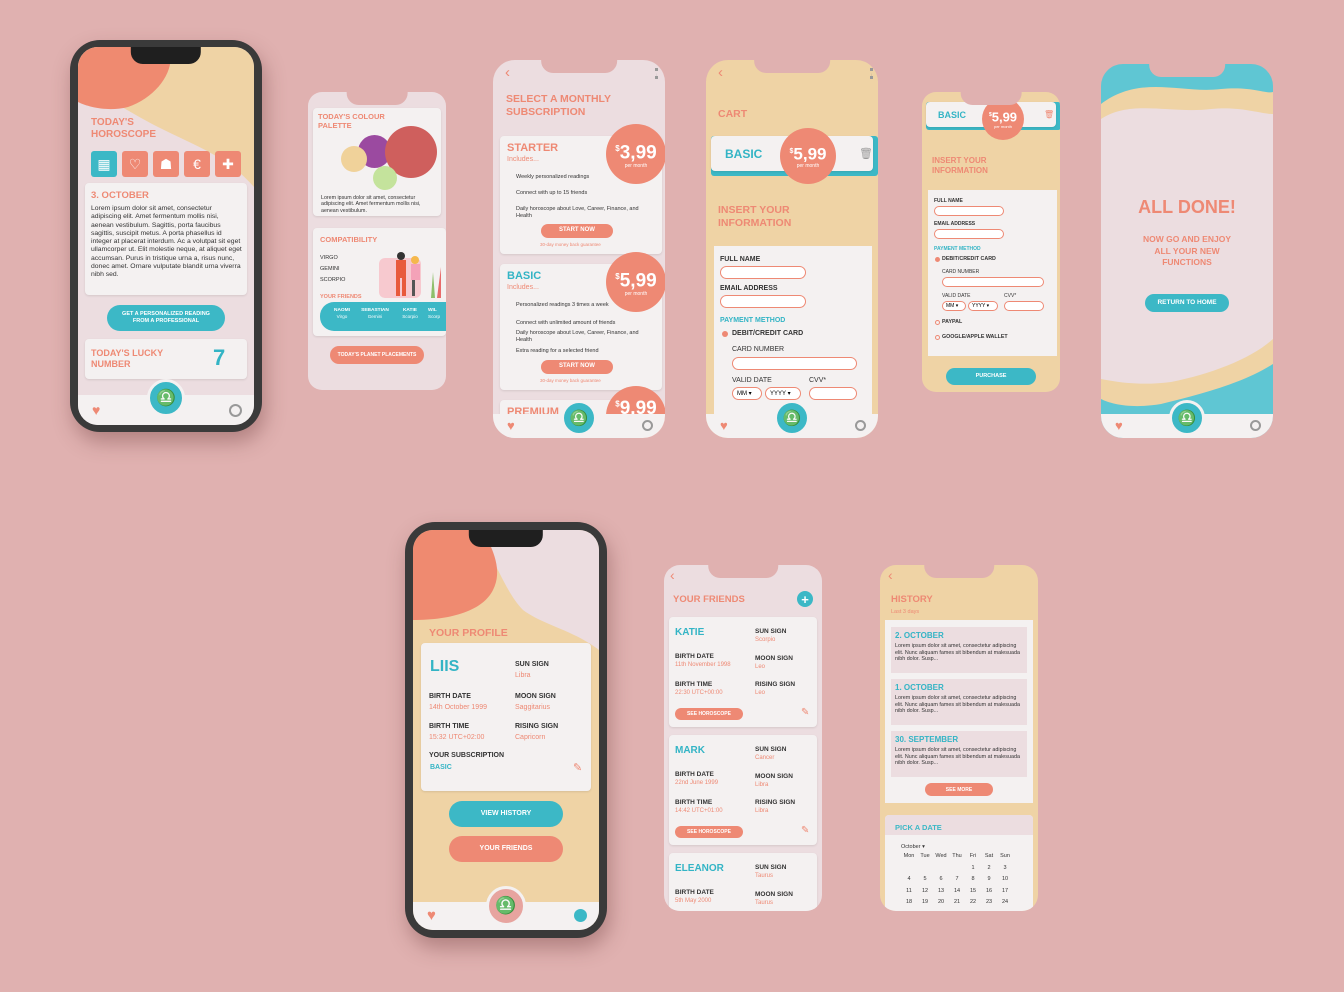  Describe the element at coordinates (166, 164) in the screenshot. I see `career-icon: ☗` at that location.